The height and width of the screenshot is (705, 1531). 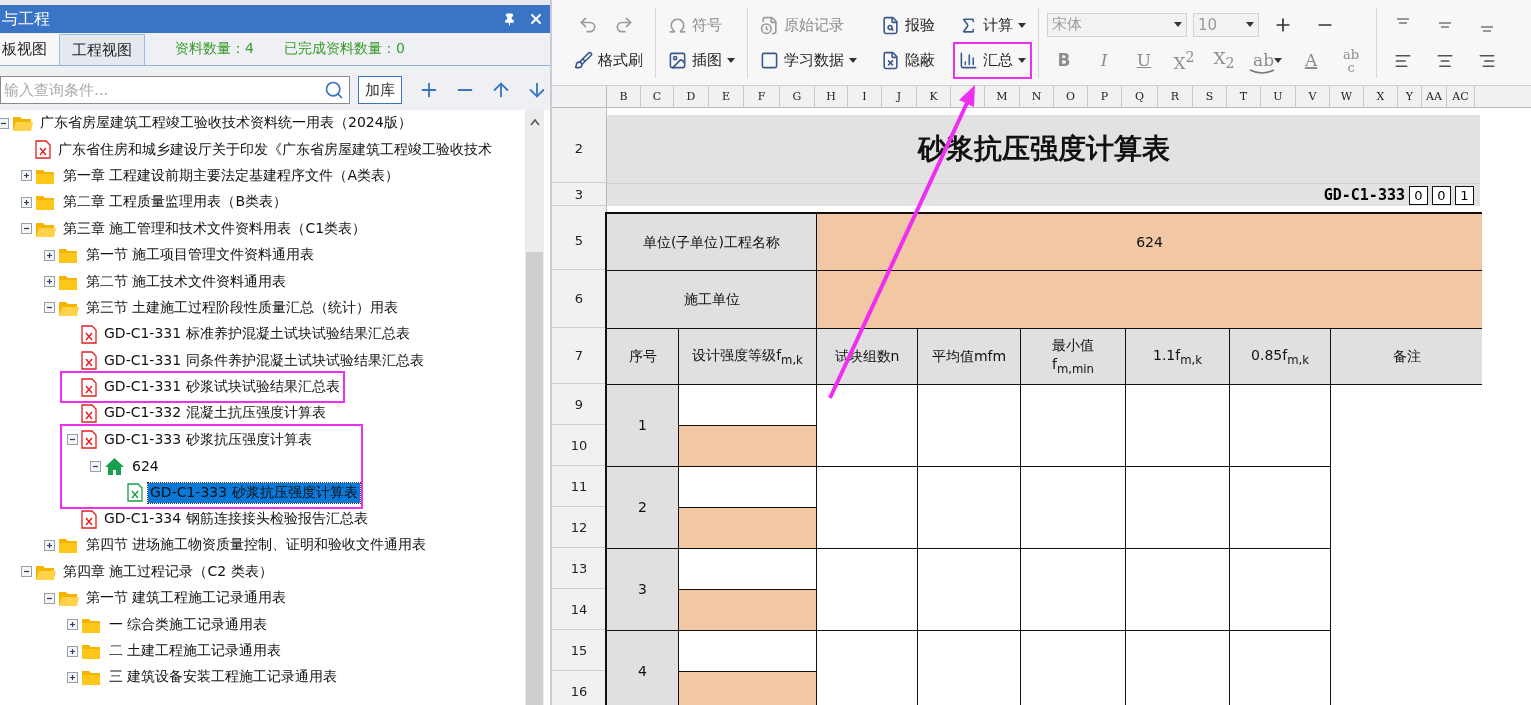 What do you see at coordinates (624, 96) in the screenshot?
I see `column-header: B` at bounding box center [624, 96].